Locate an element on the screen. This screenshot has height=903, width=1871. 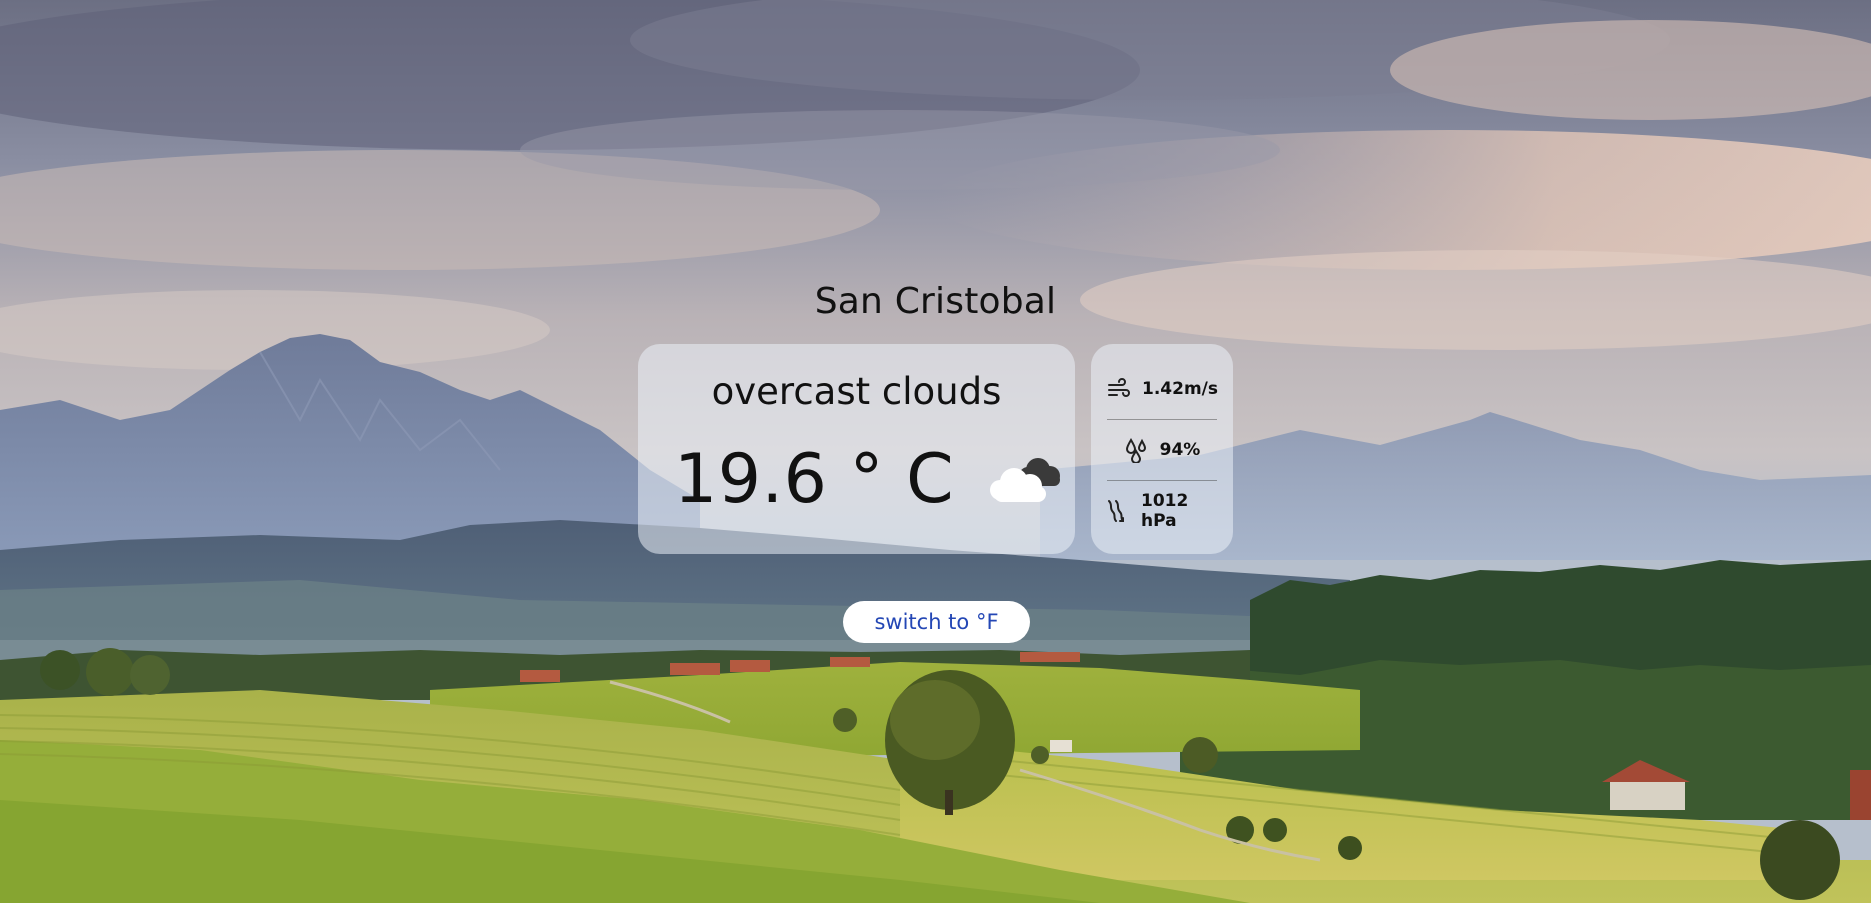
humidity-stat: 94% is located at coordinates (1162, 450).